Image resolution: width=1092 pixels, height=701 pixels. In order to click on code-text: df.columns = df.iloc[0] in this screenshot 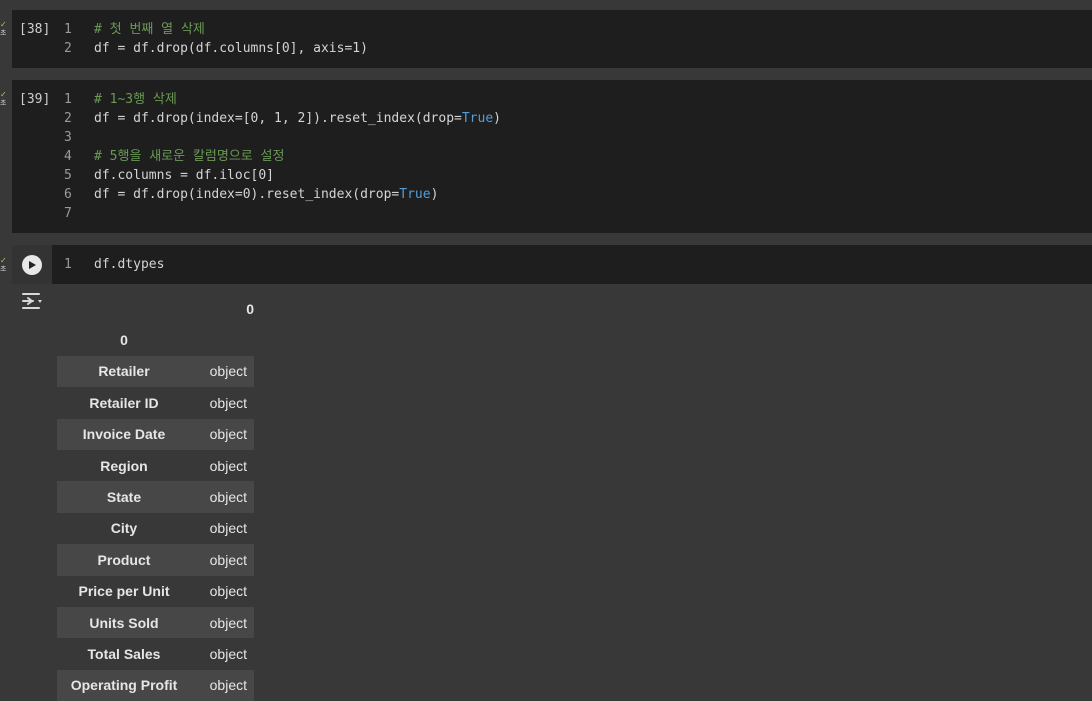, I will do `click(184, 175)`.